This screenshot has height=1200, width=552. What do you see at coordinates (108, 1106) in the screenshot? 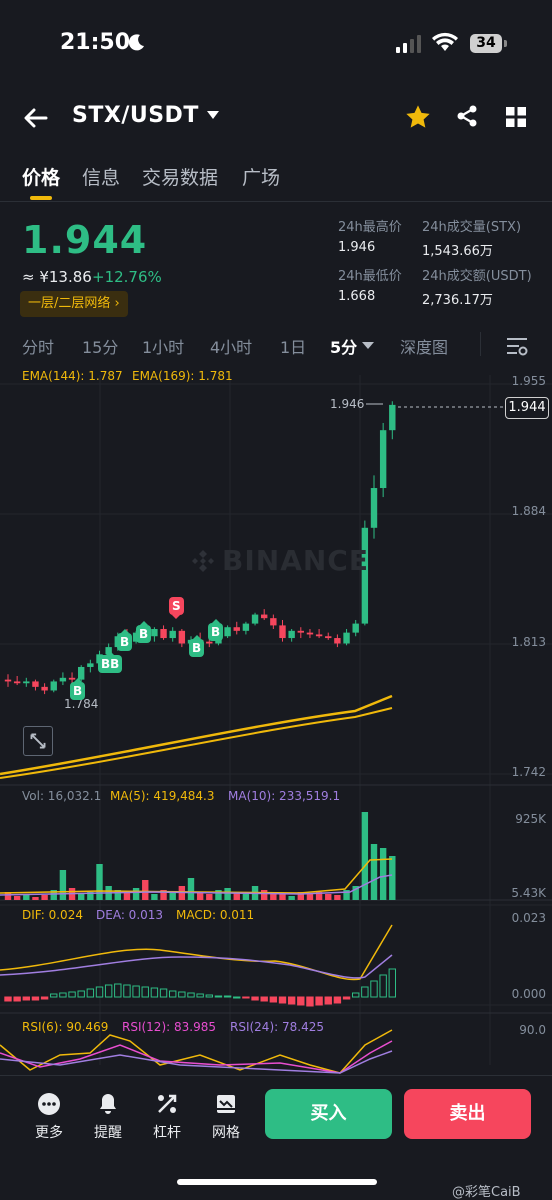
I see `alert-button` at bounding box center [108, 1106].